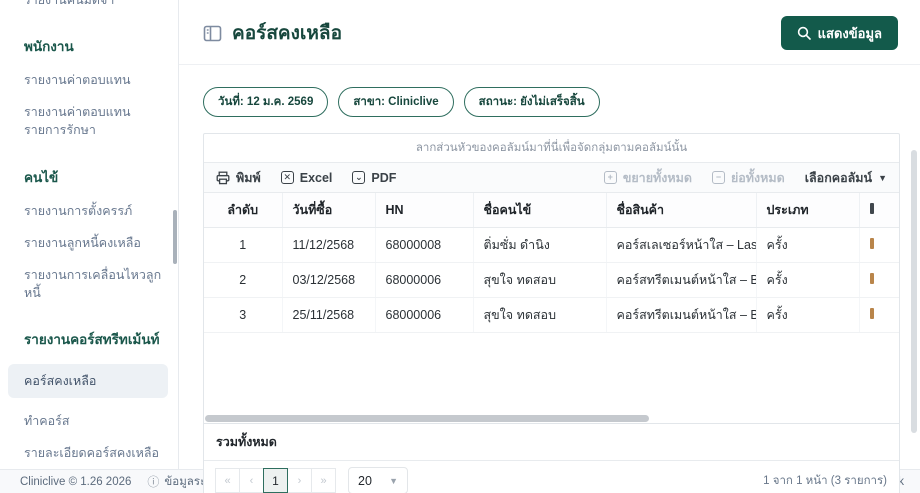 The height and width of the screenshot is (493, 920). What do you see at coordinates (49, 47) in the screenshot?
I see `sidebar-section-employees: พนักงาน` at bounding box center [49, 47].